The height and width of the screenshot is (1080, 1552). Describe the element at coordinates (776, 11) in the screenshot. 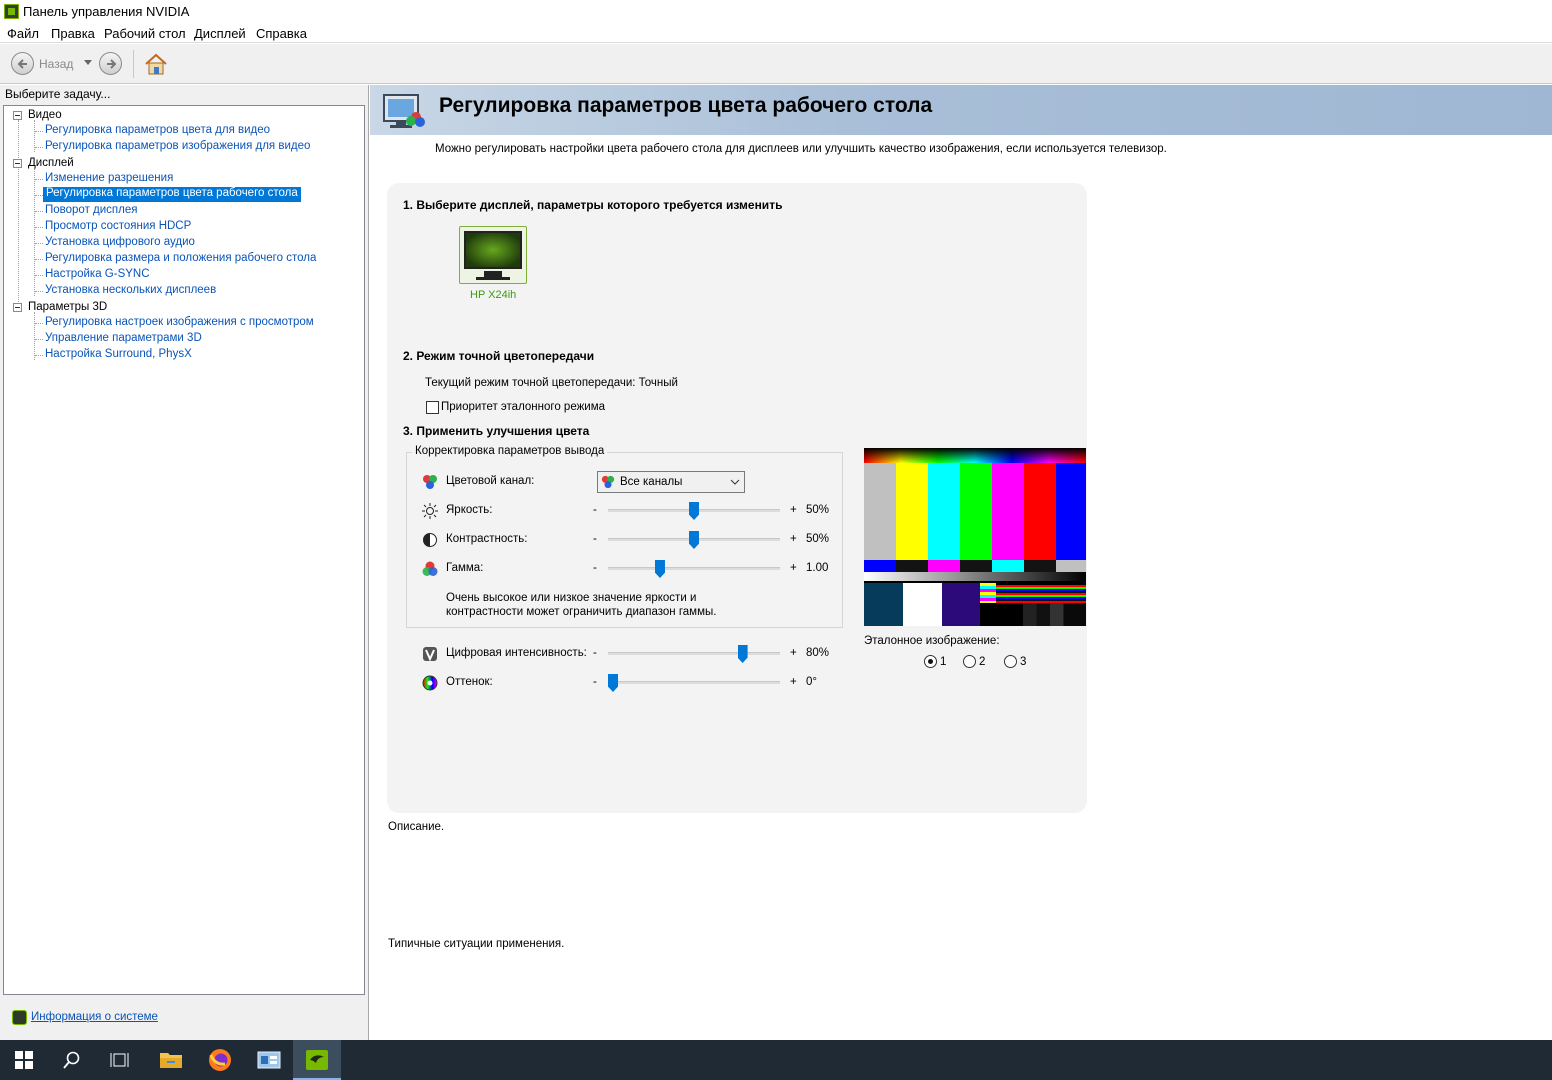

I see `title-bar: Панель управления NVIDIA` at that location.